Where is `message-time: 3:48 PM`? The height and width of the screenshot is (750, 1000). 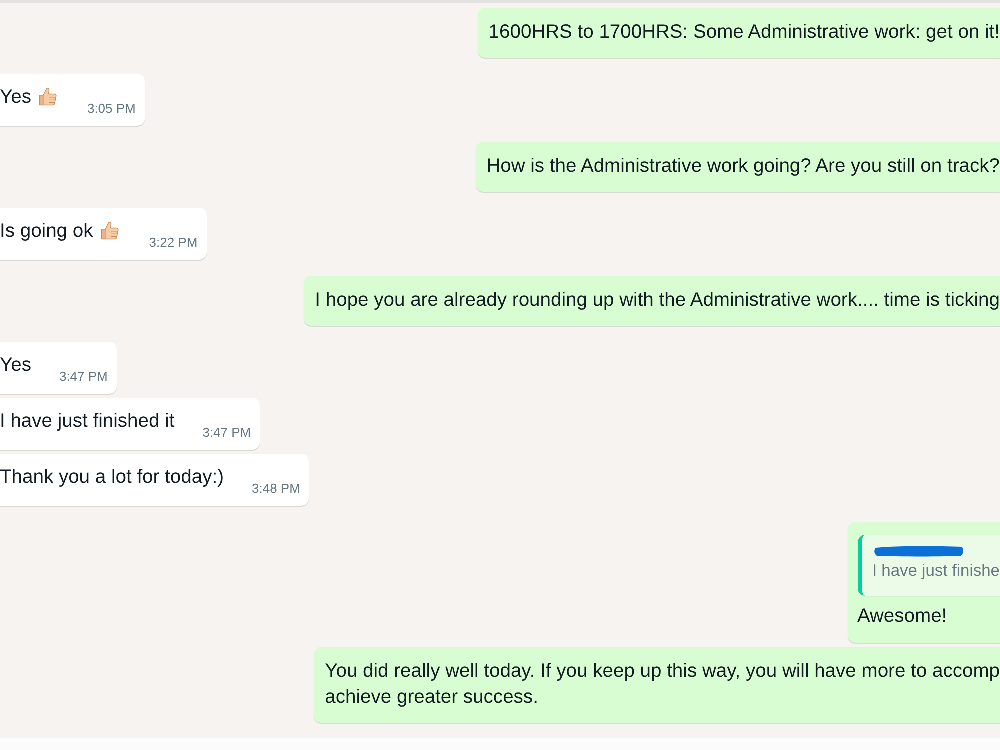
message-time: 3:48 PM is located at coordinates (276, 489).